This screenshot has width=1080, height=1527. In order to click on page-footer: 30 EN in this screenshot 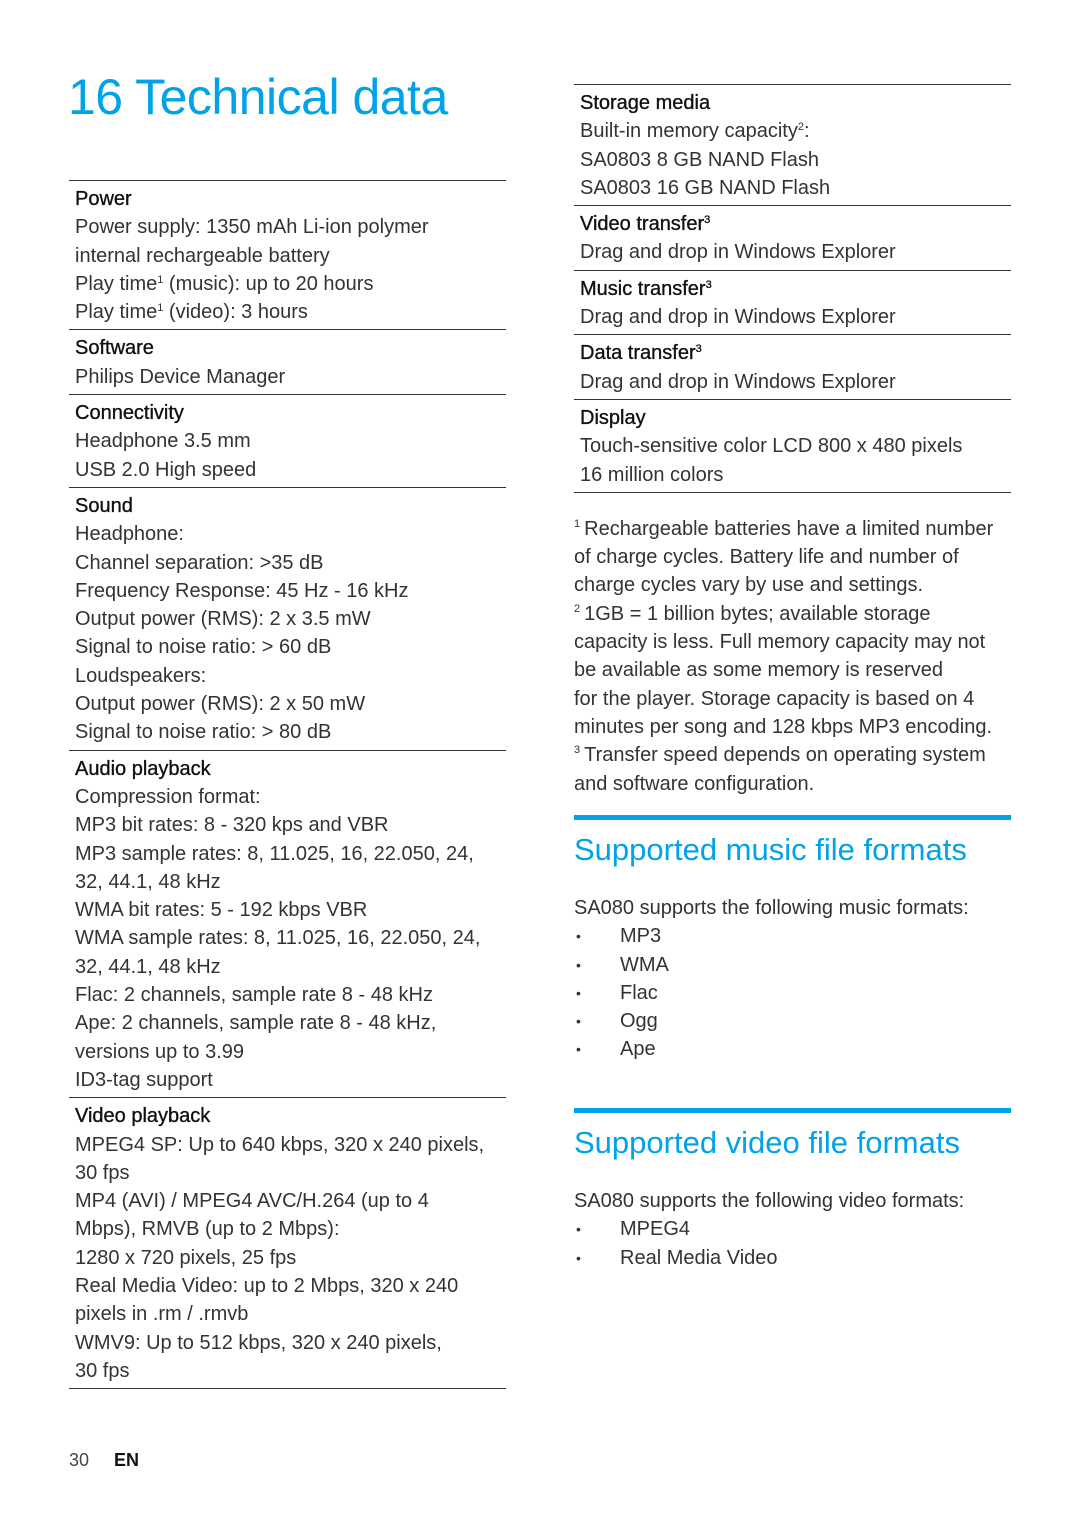, I will do `click(104, 1460)`.